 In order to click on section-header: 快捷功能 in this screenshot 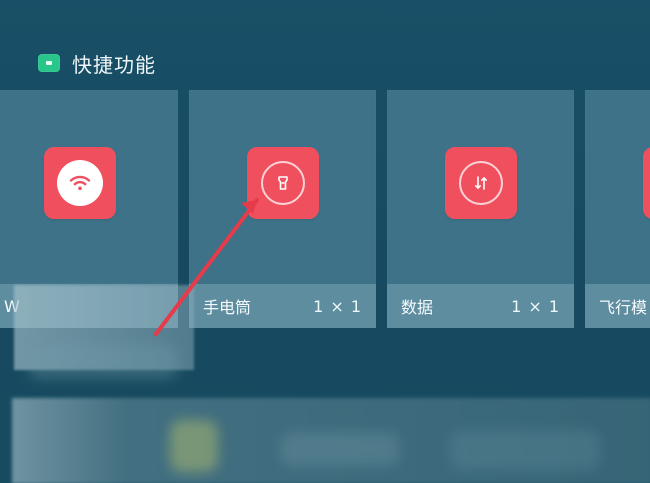, I will do `click(97, 63)`.